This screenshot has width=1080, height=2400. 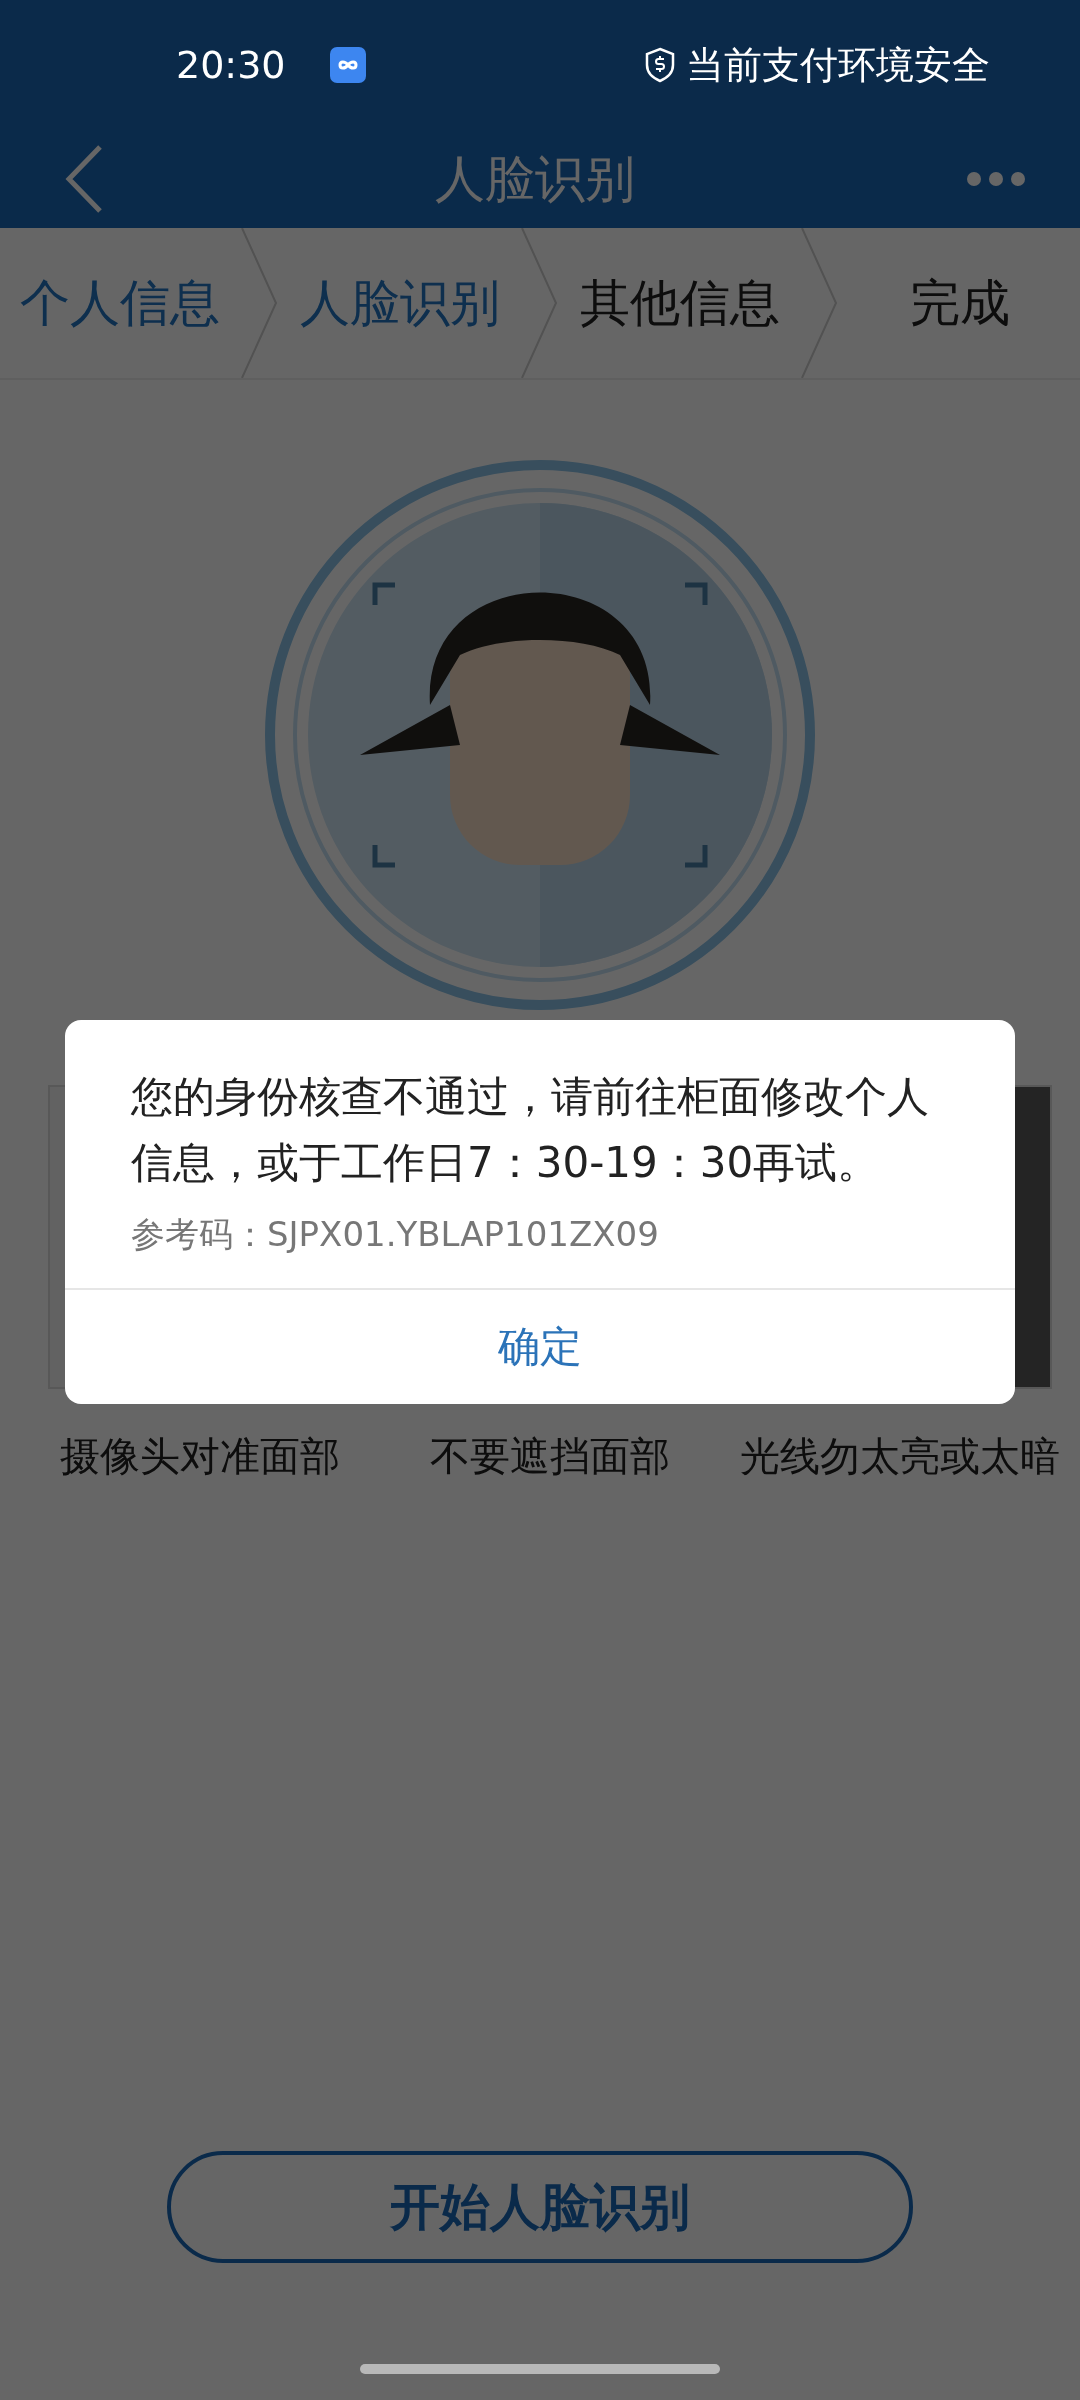 I want to click on start-face-recognition-button: 开始人脸识别, so click(x=540, y=2207).